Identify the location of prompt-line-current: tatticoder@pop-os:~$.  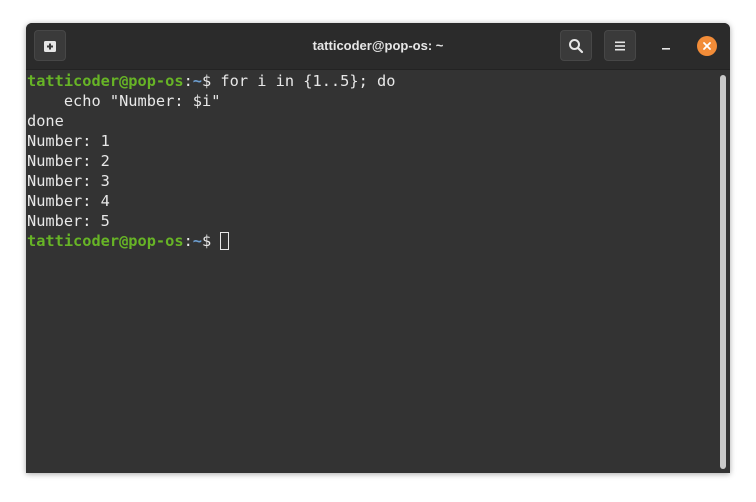
(372, 241).